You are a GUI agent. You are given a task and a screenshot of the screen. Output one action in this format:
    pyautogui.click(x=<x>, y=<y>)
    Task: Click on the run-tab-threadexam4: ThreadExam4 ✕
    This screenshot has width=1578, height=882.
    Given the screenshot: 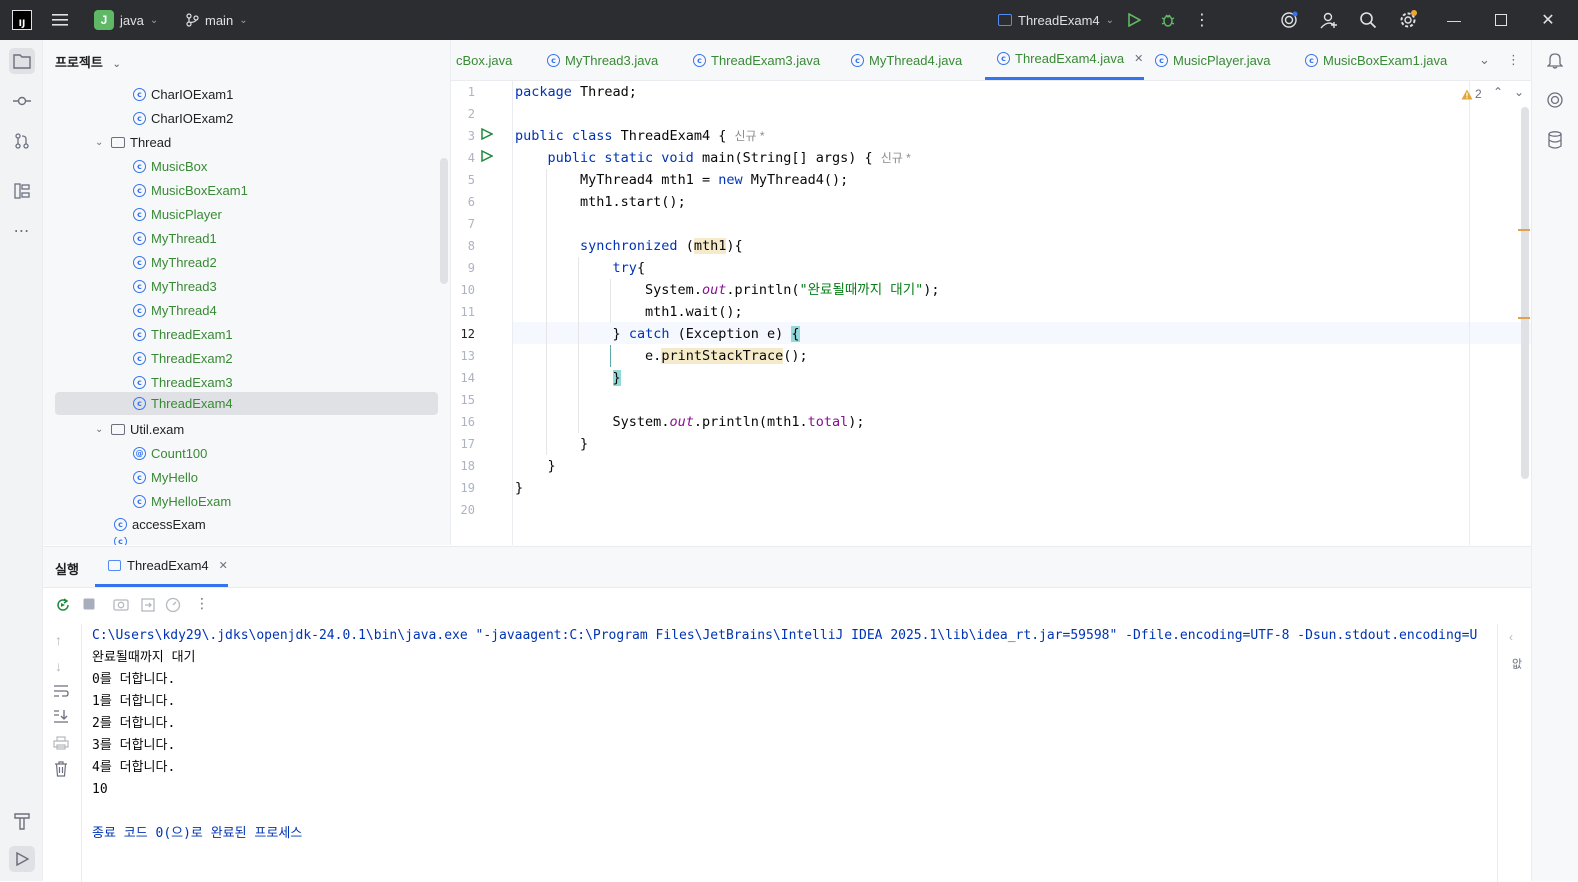 What is the action you would take?
    pyautogui.click(x=161, y=567)
    